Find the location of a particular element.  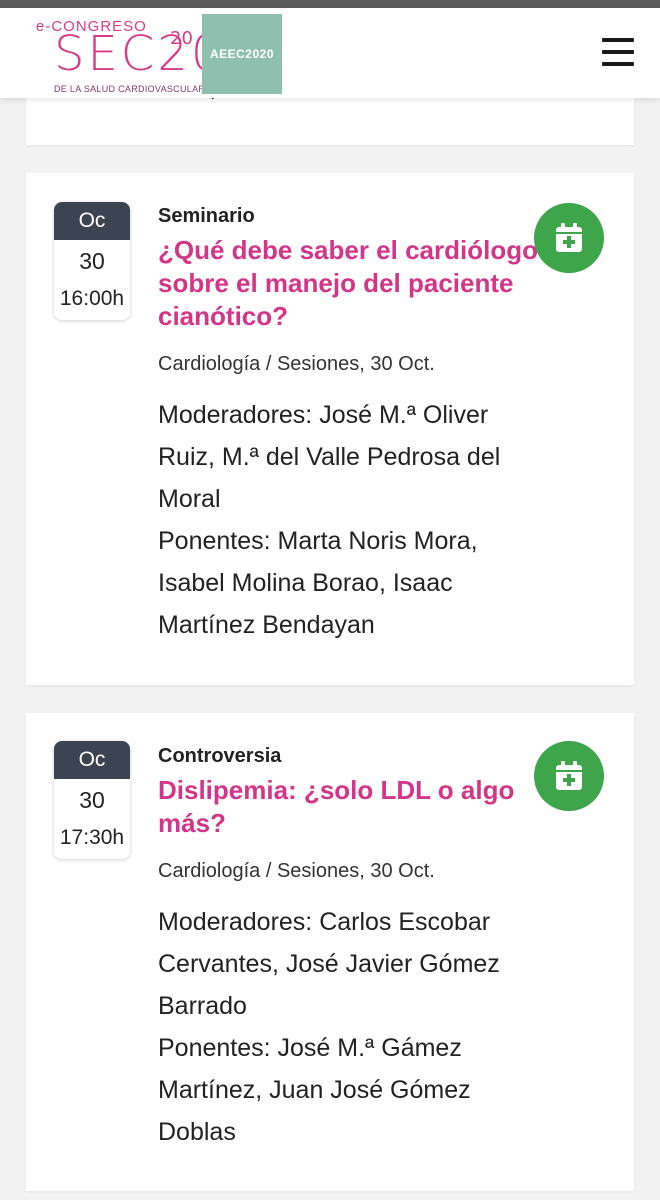

session-title: Dislipemia: ¿solo LDL o algo más? is located at coordinates (348, 807).